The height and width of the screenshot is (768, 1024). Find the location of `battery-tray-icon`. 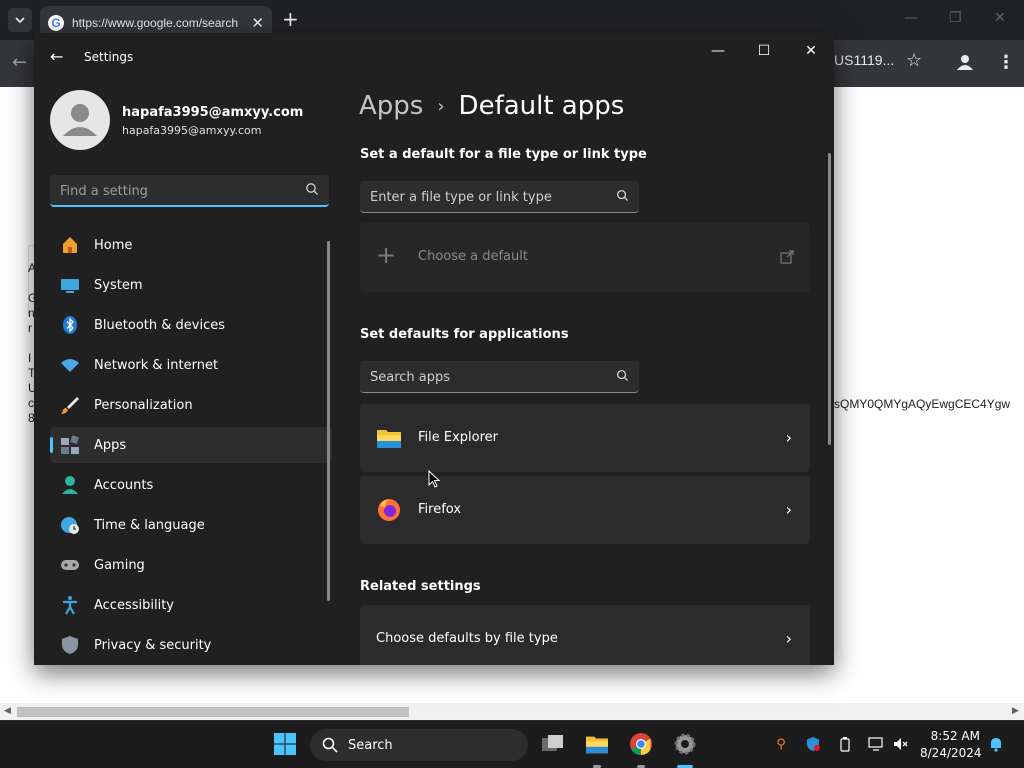

battery-tray-icon is located at coordinates (845, 744).